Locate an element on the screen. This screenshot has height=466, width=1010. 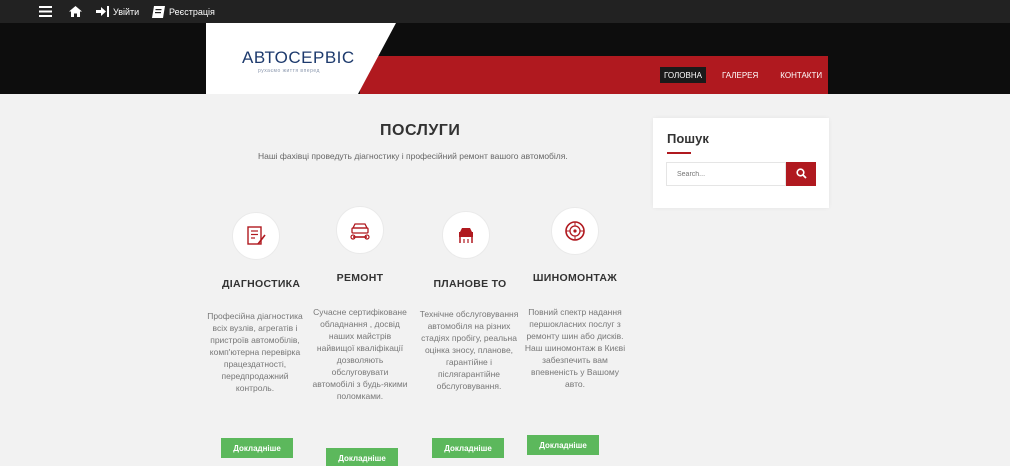
register-label: Реєстрація is located at coordinates (192, 11).